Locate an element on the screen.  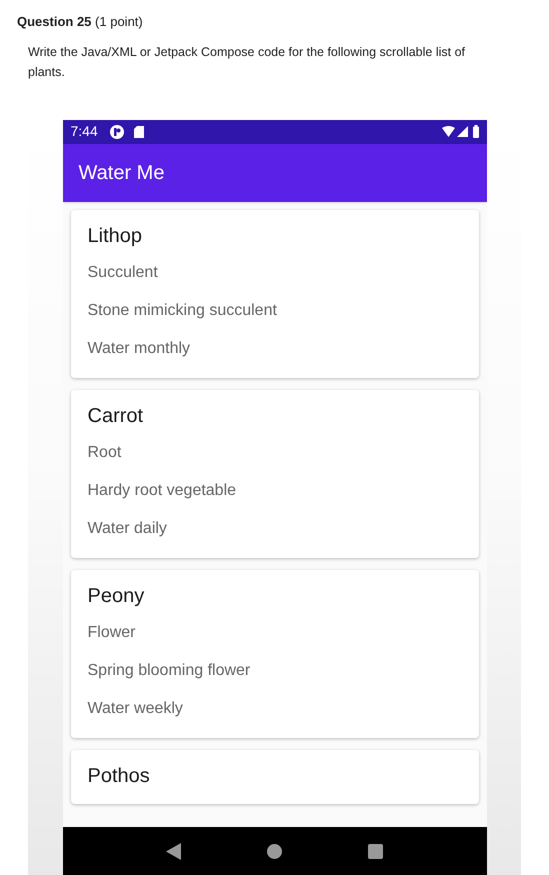
question-prompt: Write the Java/XML or Jetpack Compose code for the following scrollable list of plants. is located at coordinates (246, 62).